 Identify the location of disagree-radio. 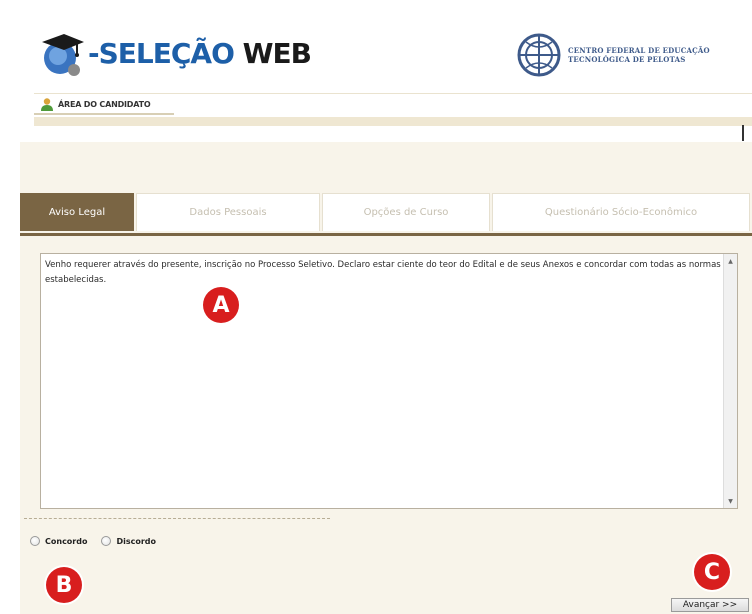
(106, 541).